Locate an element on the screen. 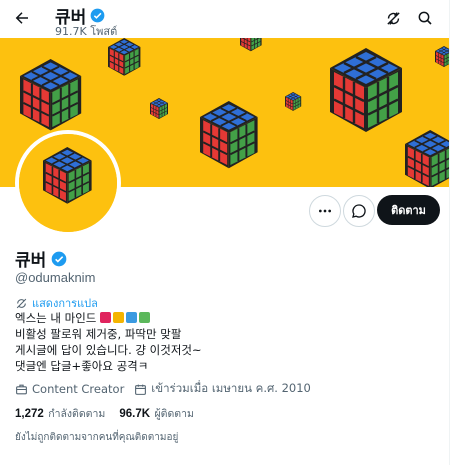 The width and height of the screenshot is (462, 465). green-square-icon is located at coordinates (145, 317).